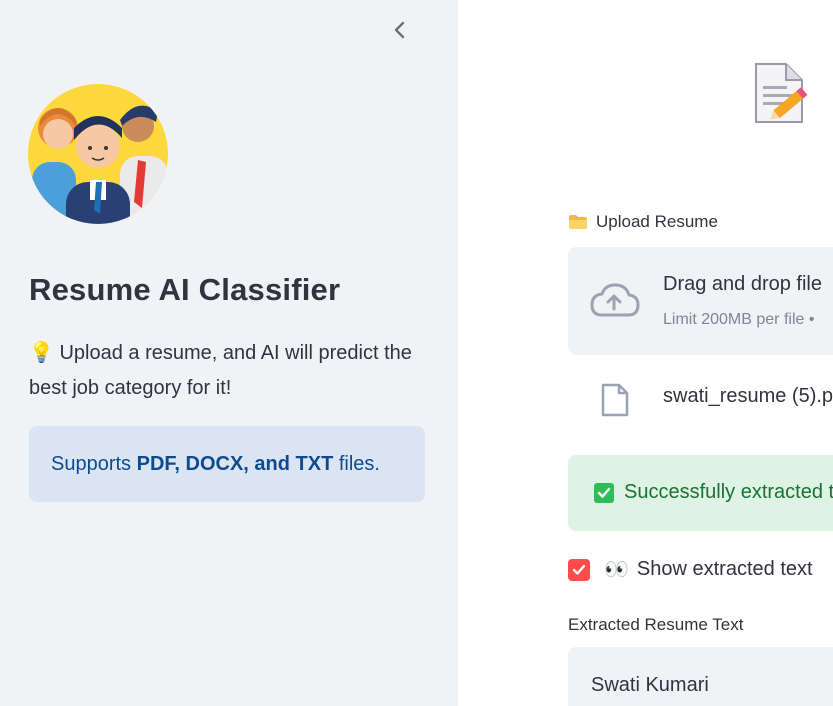 This screenshot has width=833, height=706. What do you see at coordinates (656, 624) in the screenshot?
I see `extracted-text-label: Extracted Resume Text` at bounding box center [656, 624].